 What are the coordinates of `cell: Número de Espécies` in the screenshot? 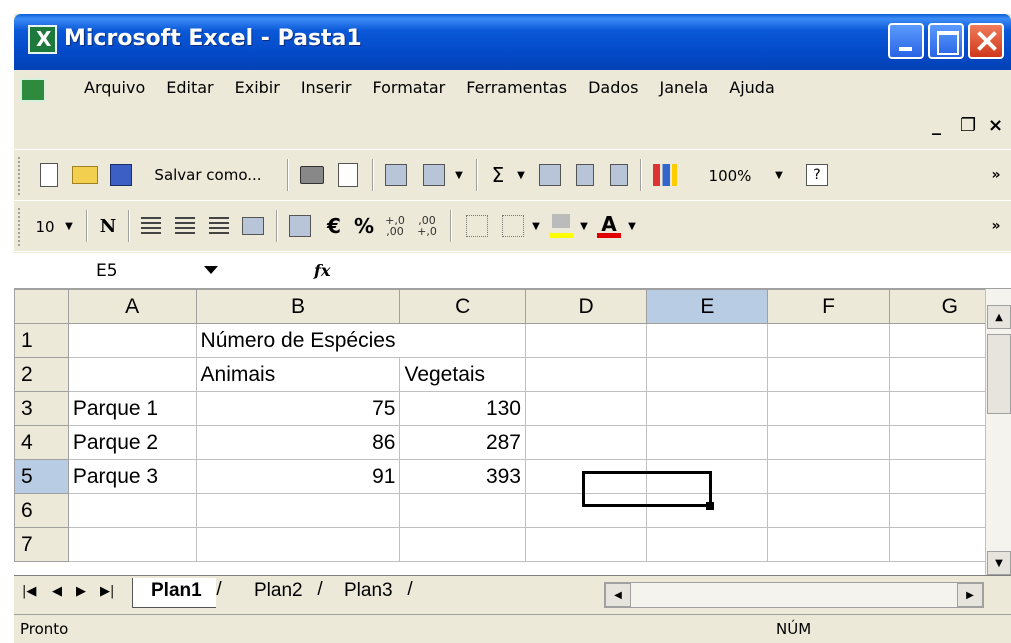 It's located at (297, 340).